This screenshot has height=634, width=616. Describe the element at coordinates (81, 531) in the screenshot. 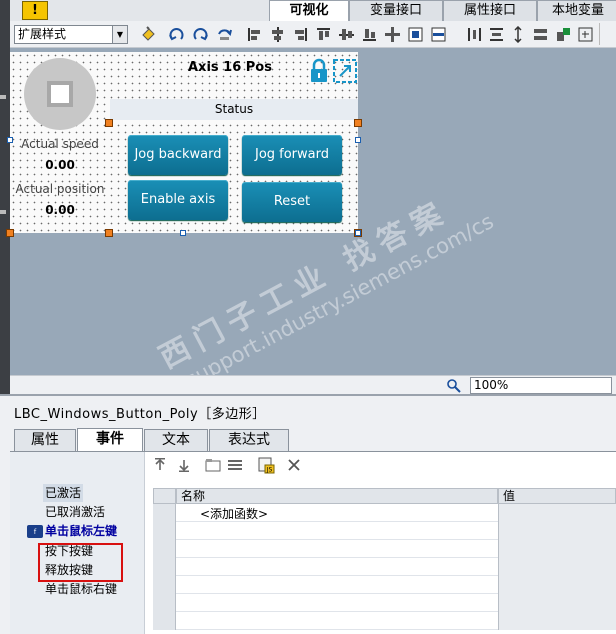

I see `event-left-click: 单击鼠标左键` at that location.